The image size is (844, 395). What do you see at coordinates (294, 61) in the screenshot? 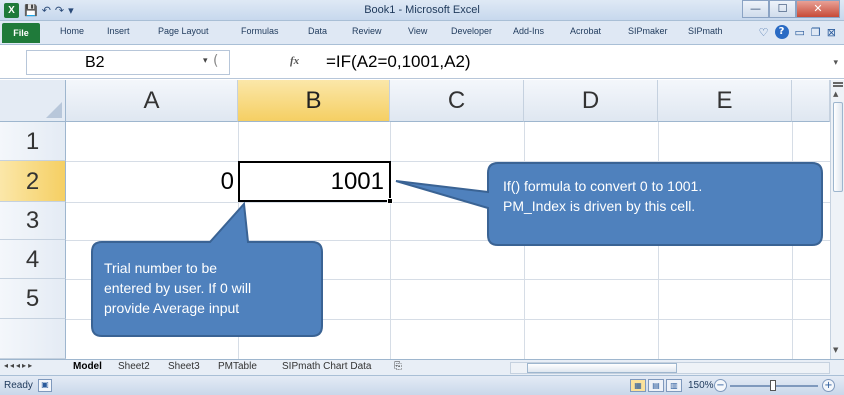
I see `insert-function-icon: fx` at bounding box center [294, 61].